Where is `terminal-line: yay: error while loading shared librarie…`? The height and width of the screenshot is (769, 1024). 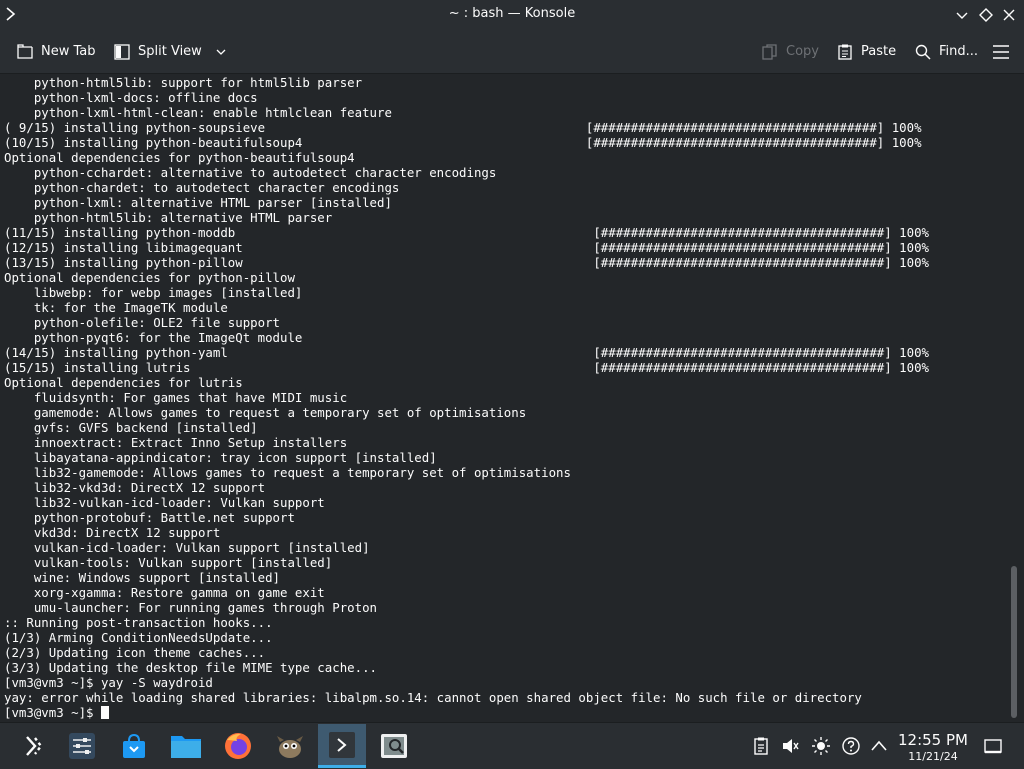 terminal-line: yay: error while loading shared librarie… is located at coordinates (433, 697).